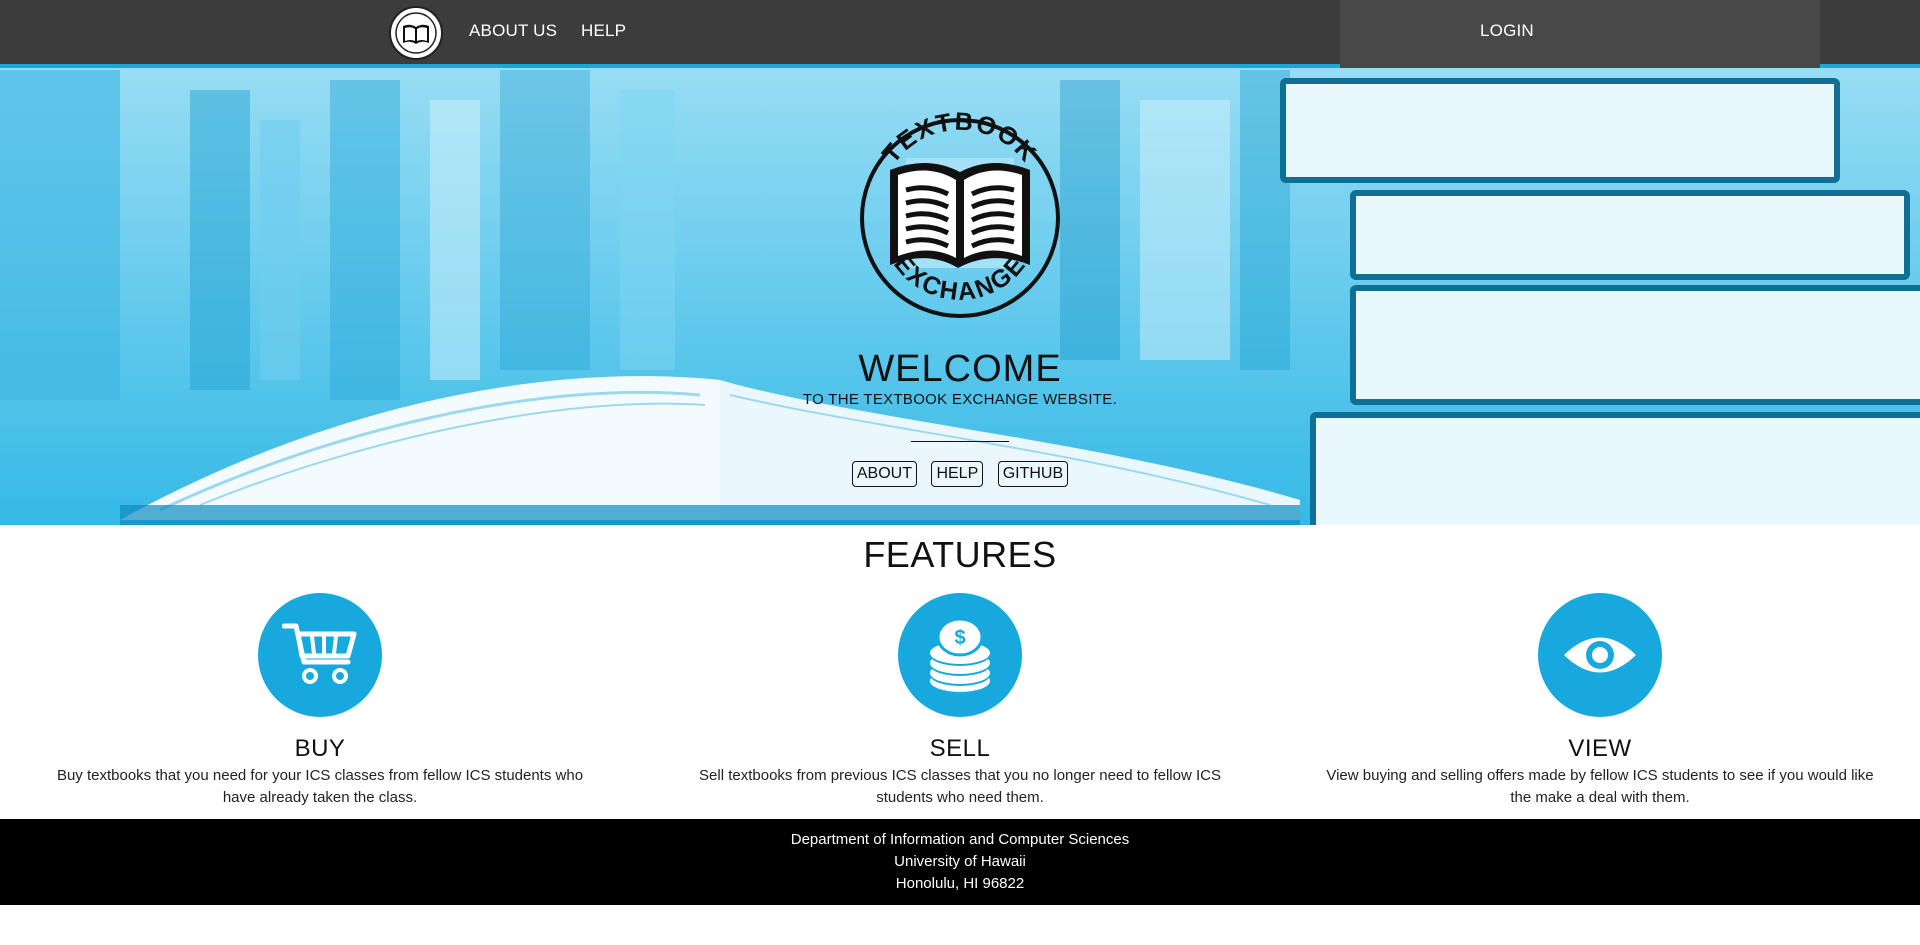 This screenshot has height=945, width=1920. What do you see at coordinates (960, 883) in the screenshot?
I see `footer-address: Honolulu, HI 96822` at bounding box center [960, 883].